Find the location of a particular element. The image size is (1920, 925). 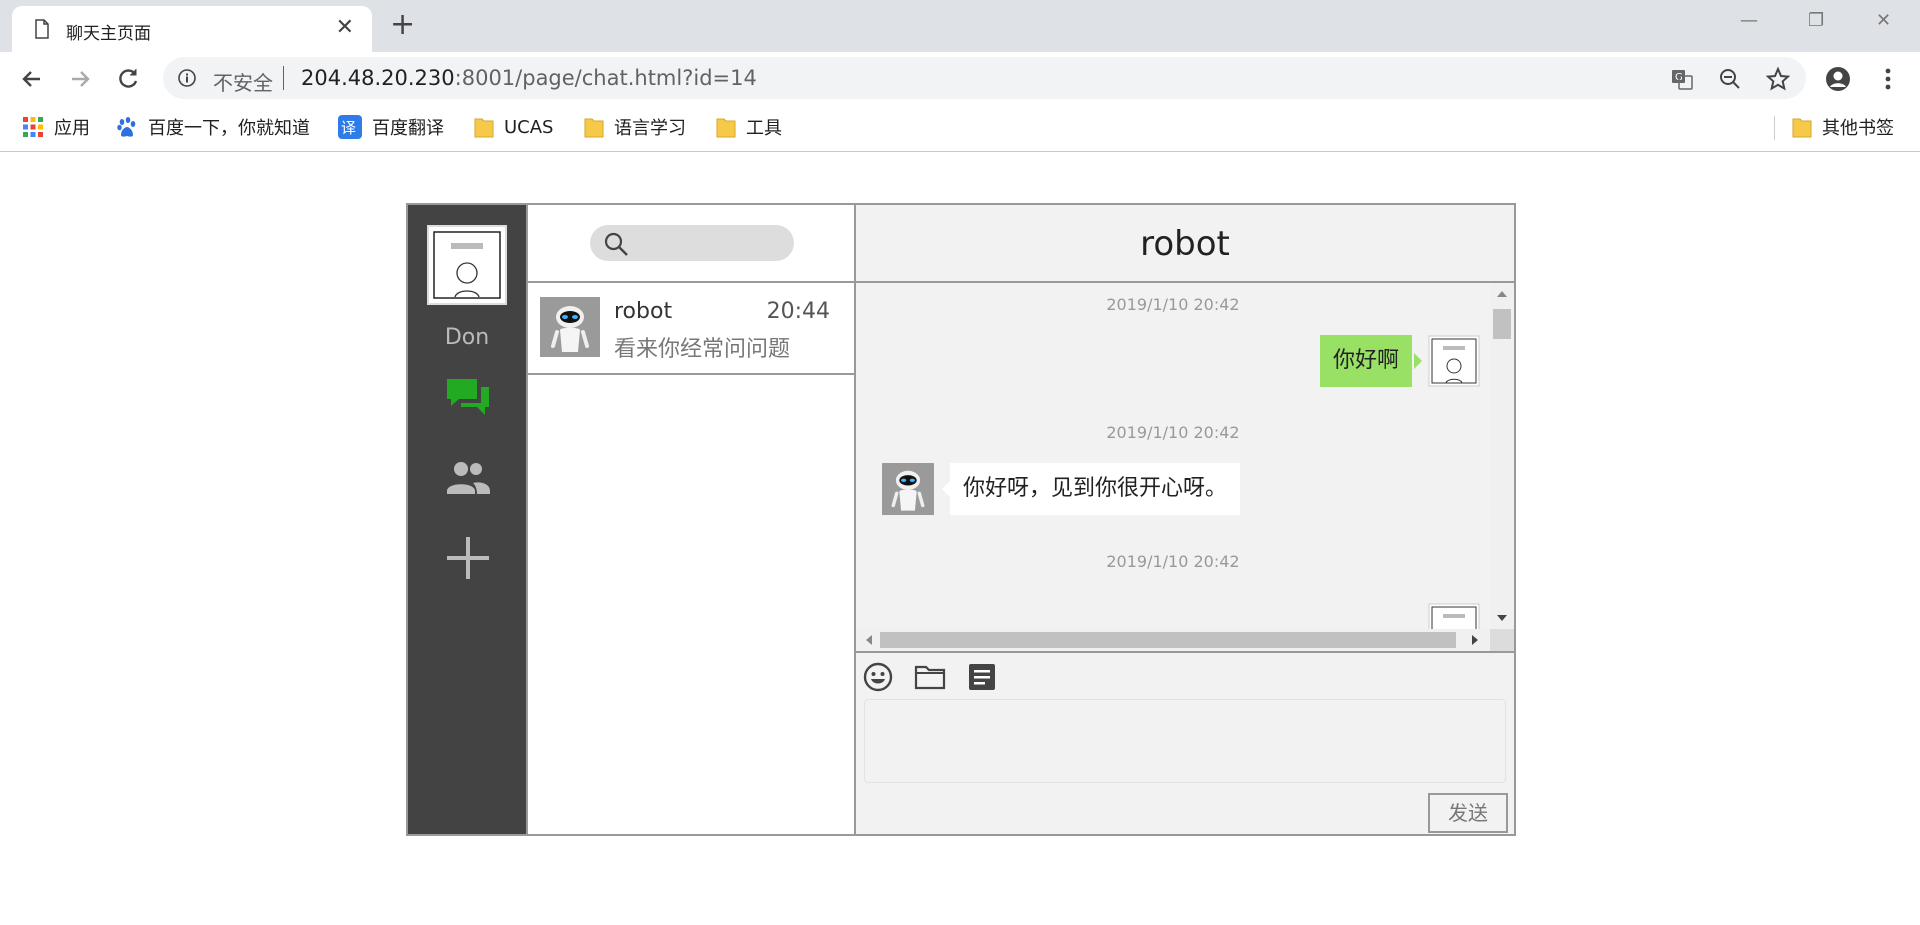

bookmark-baidu: 百度一下，你就知道 is located at coordinates (213, 127).